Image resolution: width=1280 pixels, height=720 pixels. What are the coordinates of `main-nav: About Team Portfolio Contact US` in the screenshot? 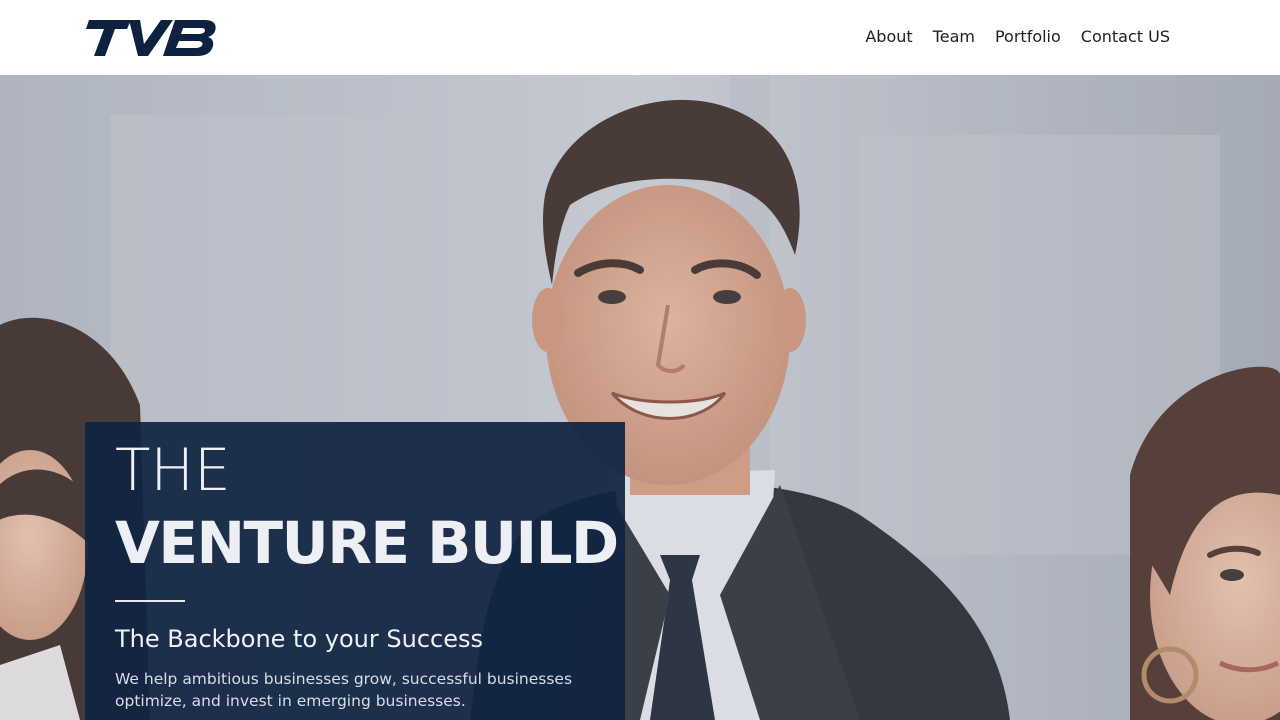 It's located at (1017, 37).